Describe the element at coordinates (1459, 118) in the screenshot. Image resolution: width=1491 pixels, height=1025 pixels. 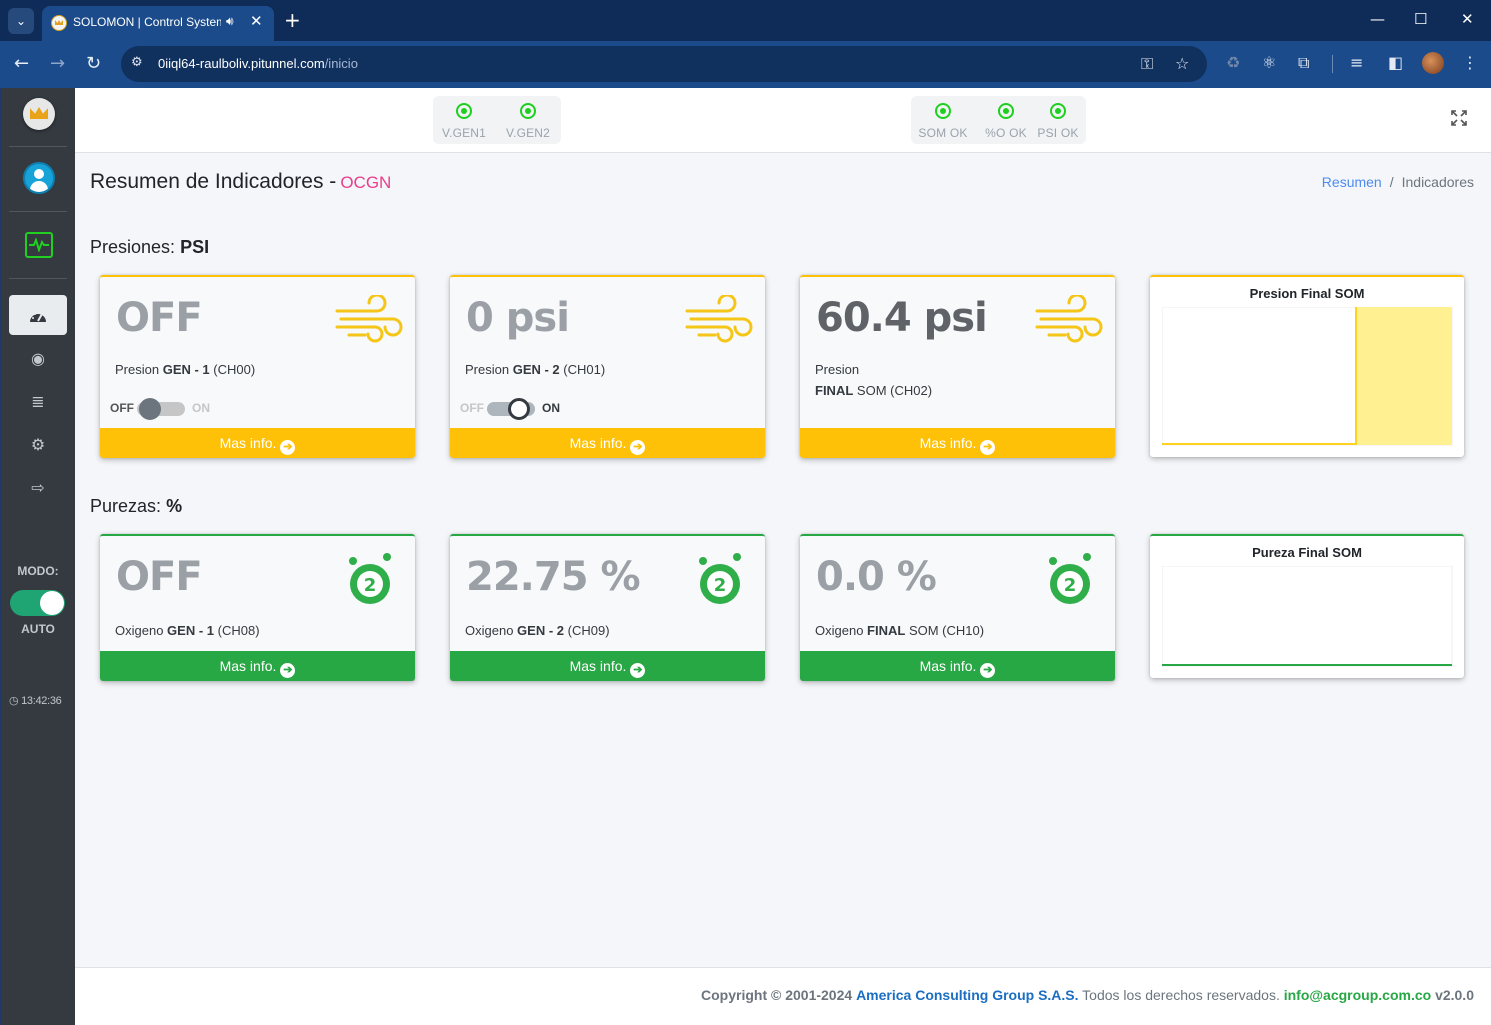
I see `fullscreen-expand-icon` at that location.